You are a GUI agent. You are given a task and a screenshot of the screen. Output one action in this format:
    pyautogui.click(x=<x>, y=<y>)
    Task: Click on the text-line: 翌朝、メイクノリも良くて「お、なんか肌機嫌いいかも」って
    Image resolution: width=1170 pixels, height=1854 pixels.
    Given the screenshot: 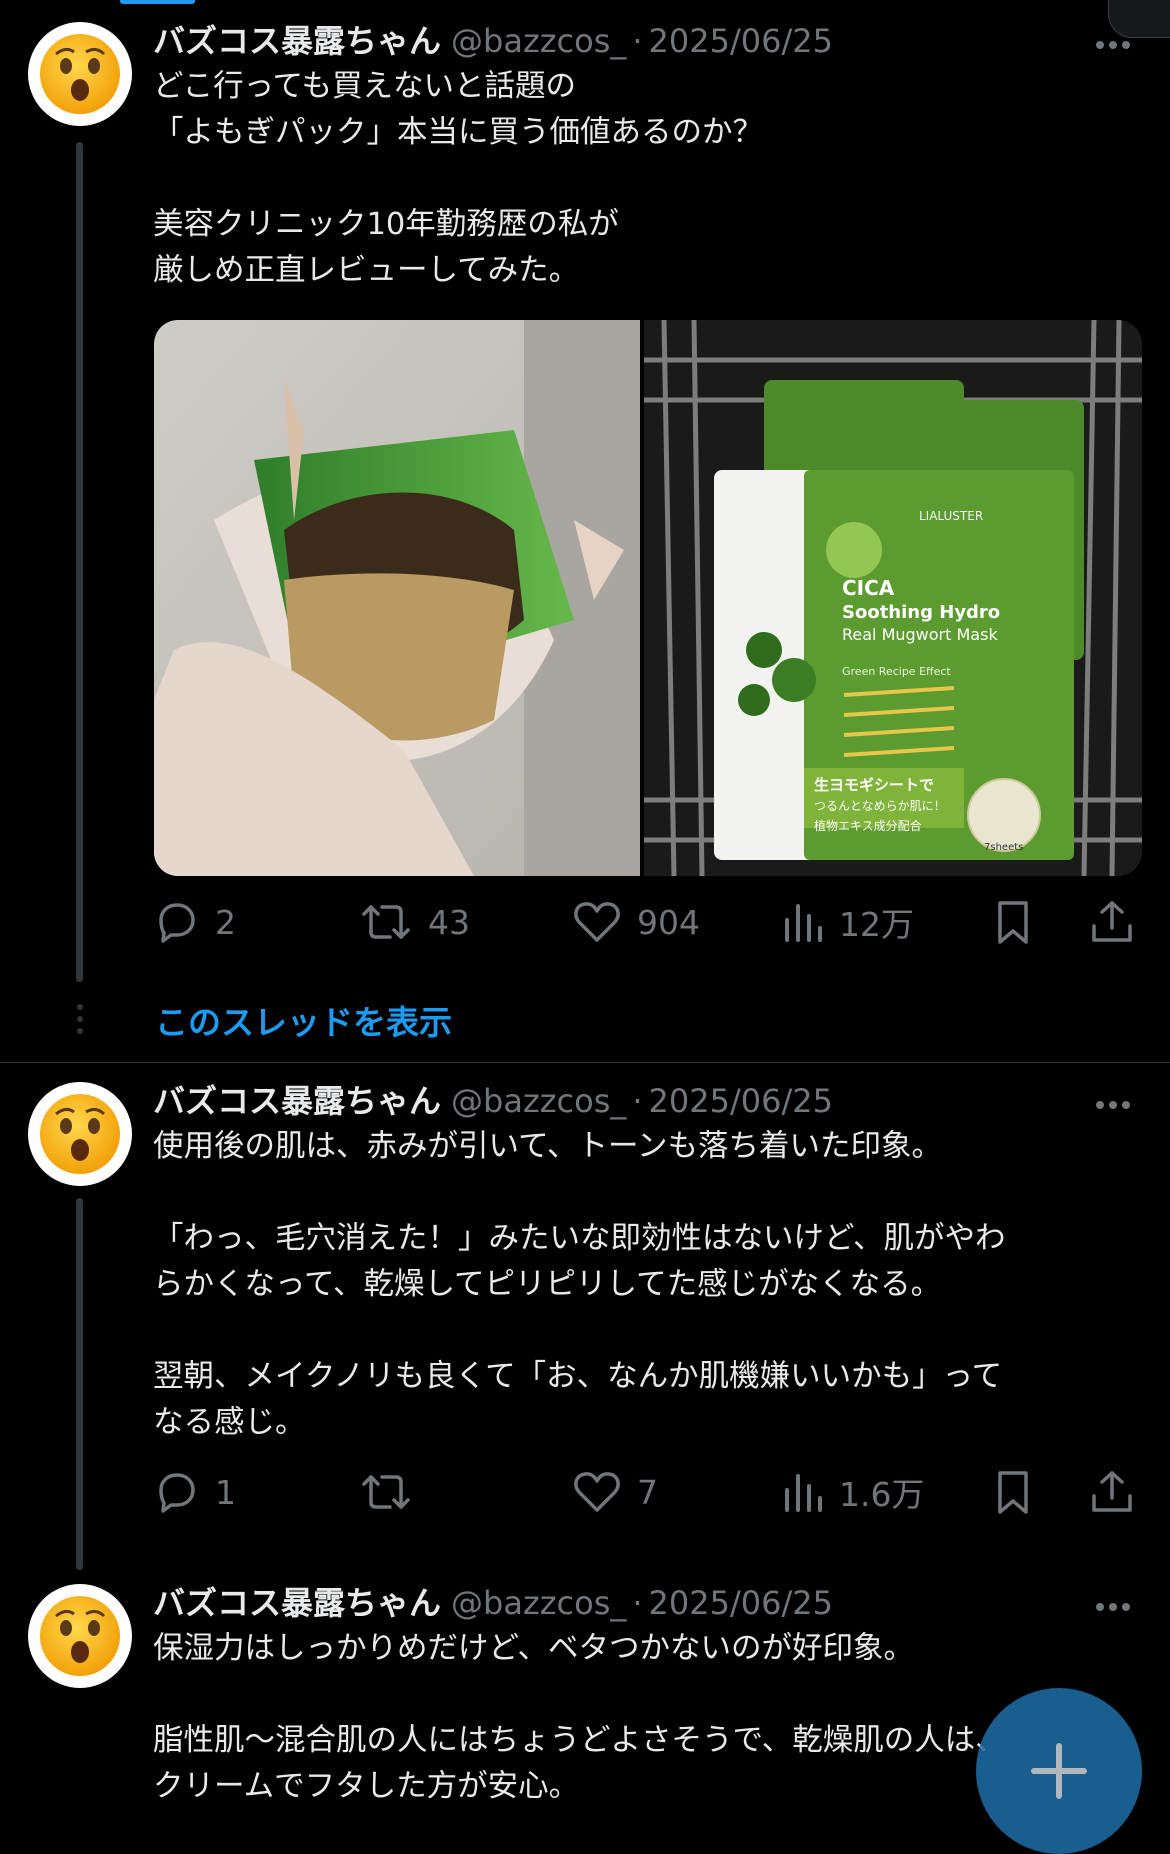 What is the action you would take?
    pyautogui.click(x=578, y=1376)
    